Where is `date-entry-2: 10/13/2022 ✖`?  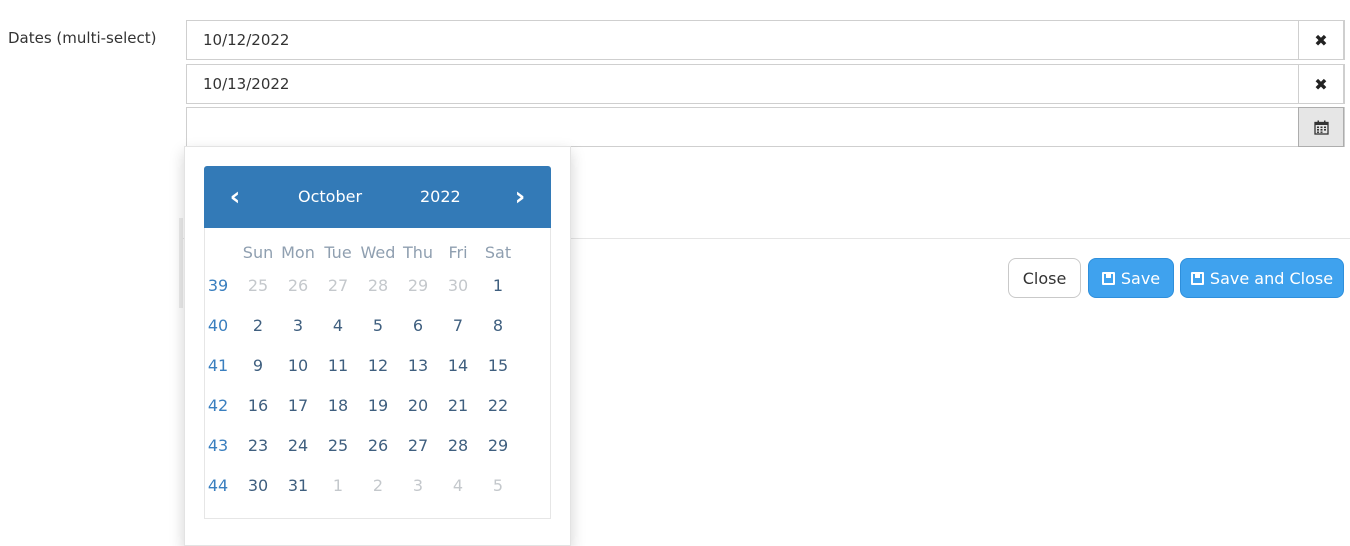
date-entry-2: 10/13/2022 ✖ is located at coordinates (765, 84).